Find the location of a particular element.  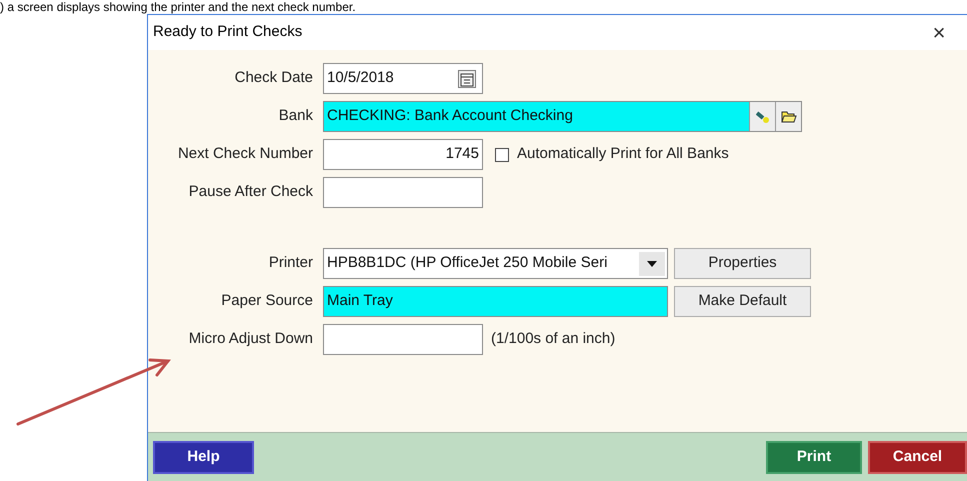

field-label: Check Date is located at coordinates (274, 78).